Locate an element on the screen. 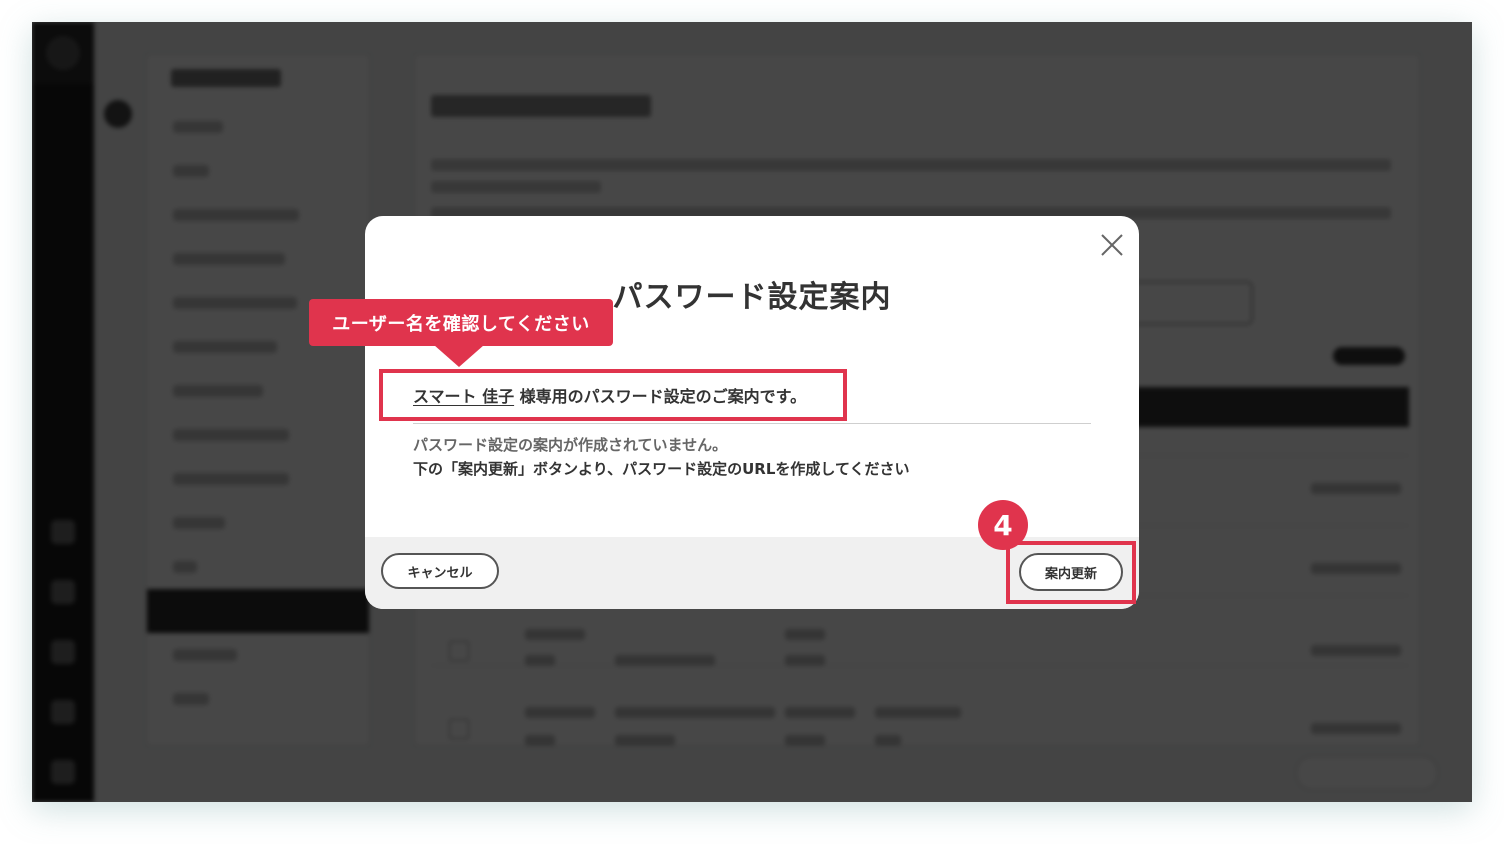 The height and width of the screenshot is (844, 1504). button-highlight-box is located at coordinates (1071, 572).